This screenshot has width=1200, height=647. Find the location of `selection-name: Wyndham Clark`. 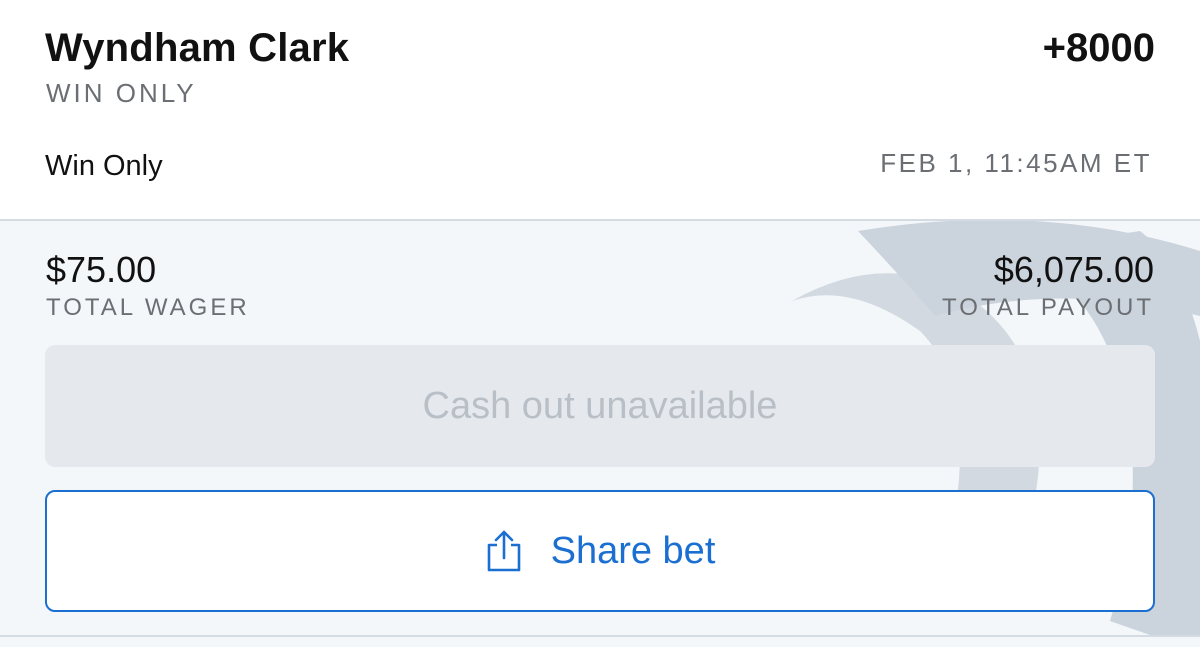

selection-name: Wyndham Clark is located at coordinates (197, 48).